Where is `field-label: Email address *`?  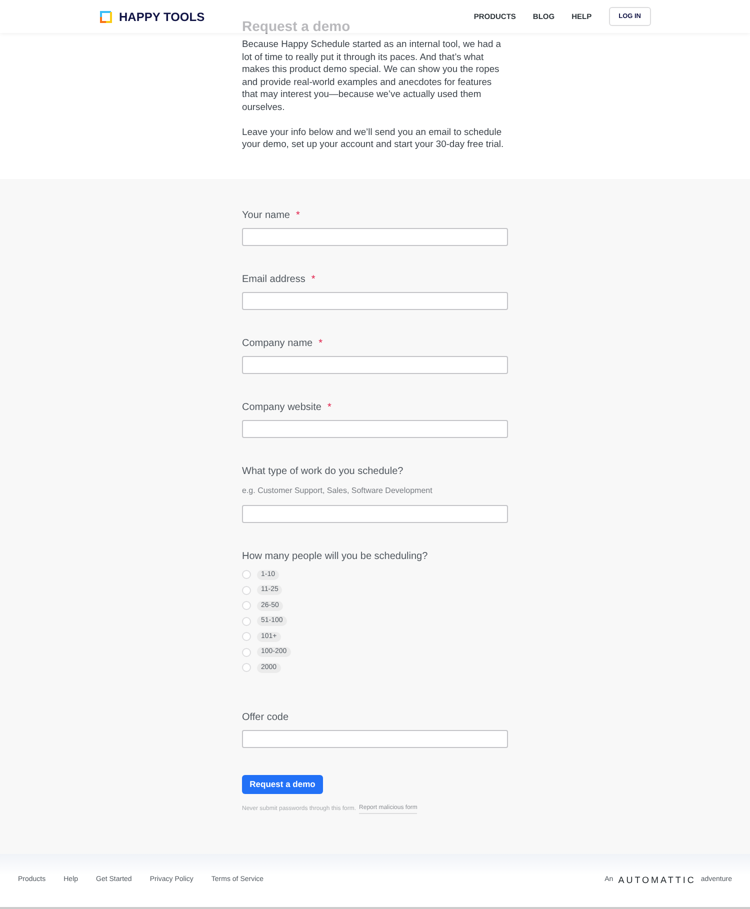
field-label: Email address * is located at coordinates (279, 279).